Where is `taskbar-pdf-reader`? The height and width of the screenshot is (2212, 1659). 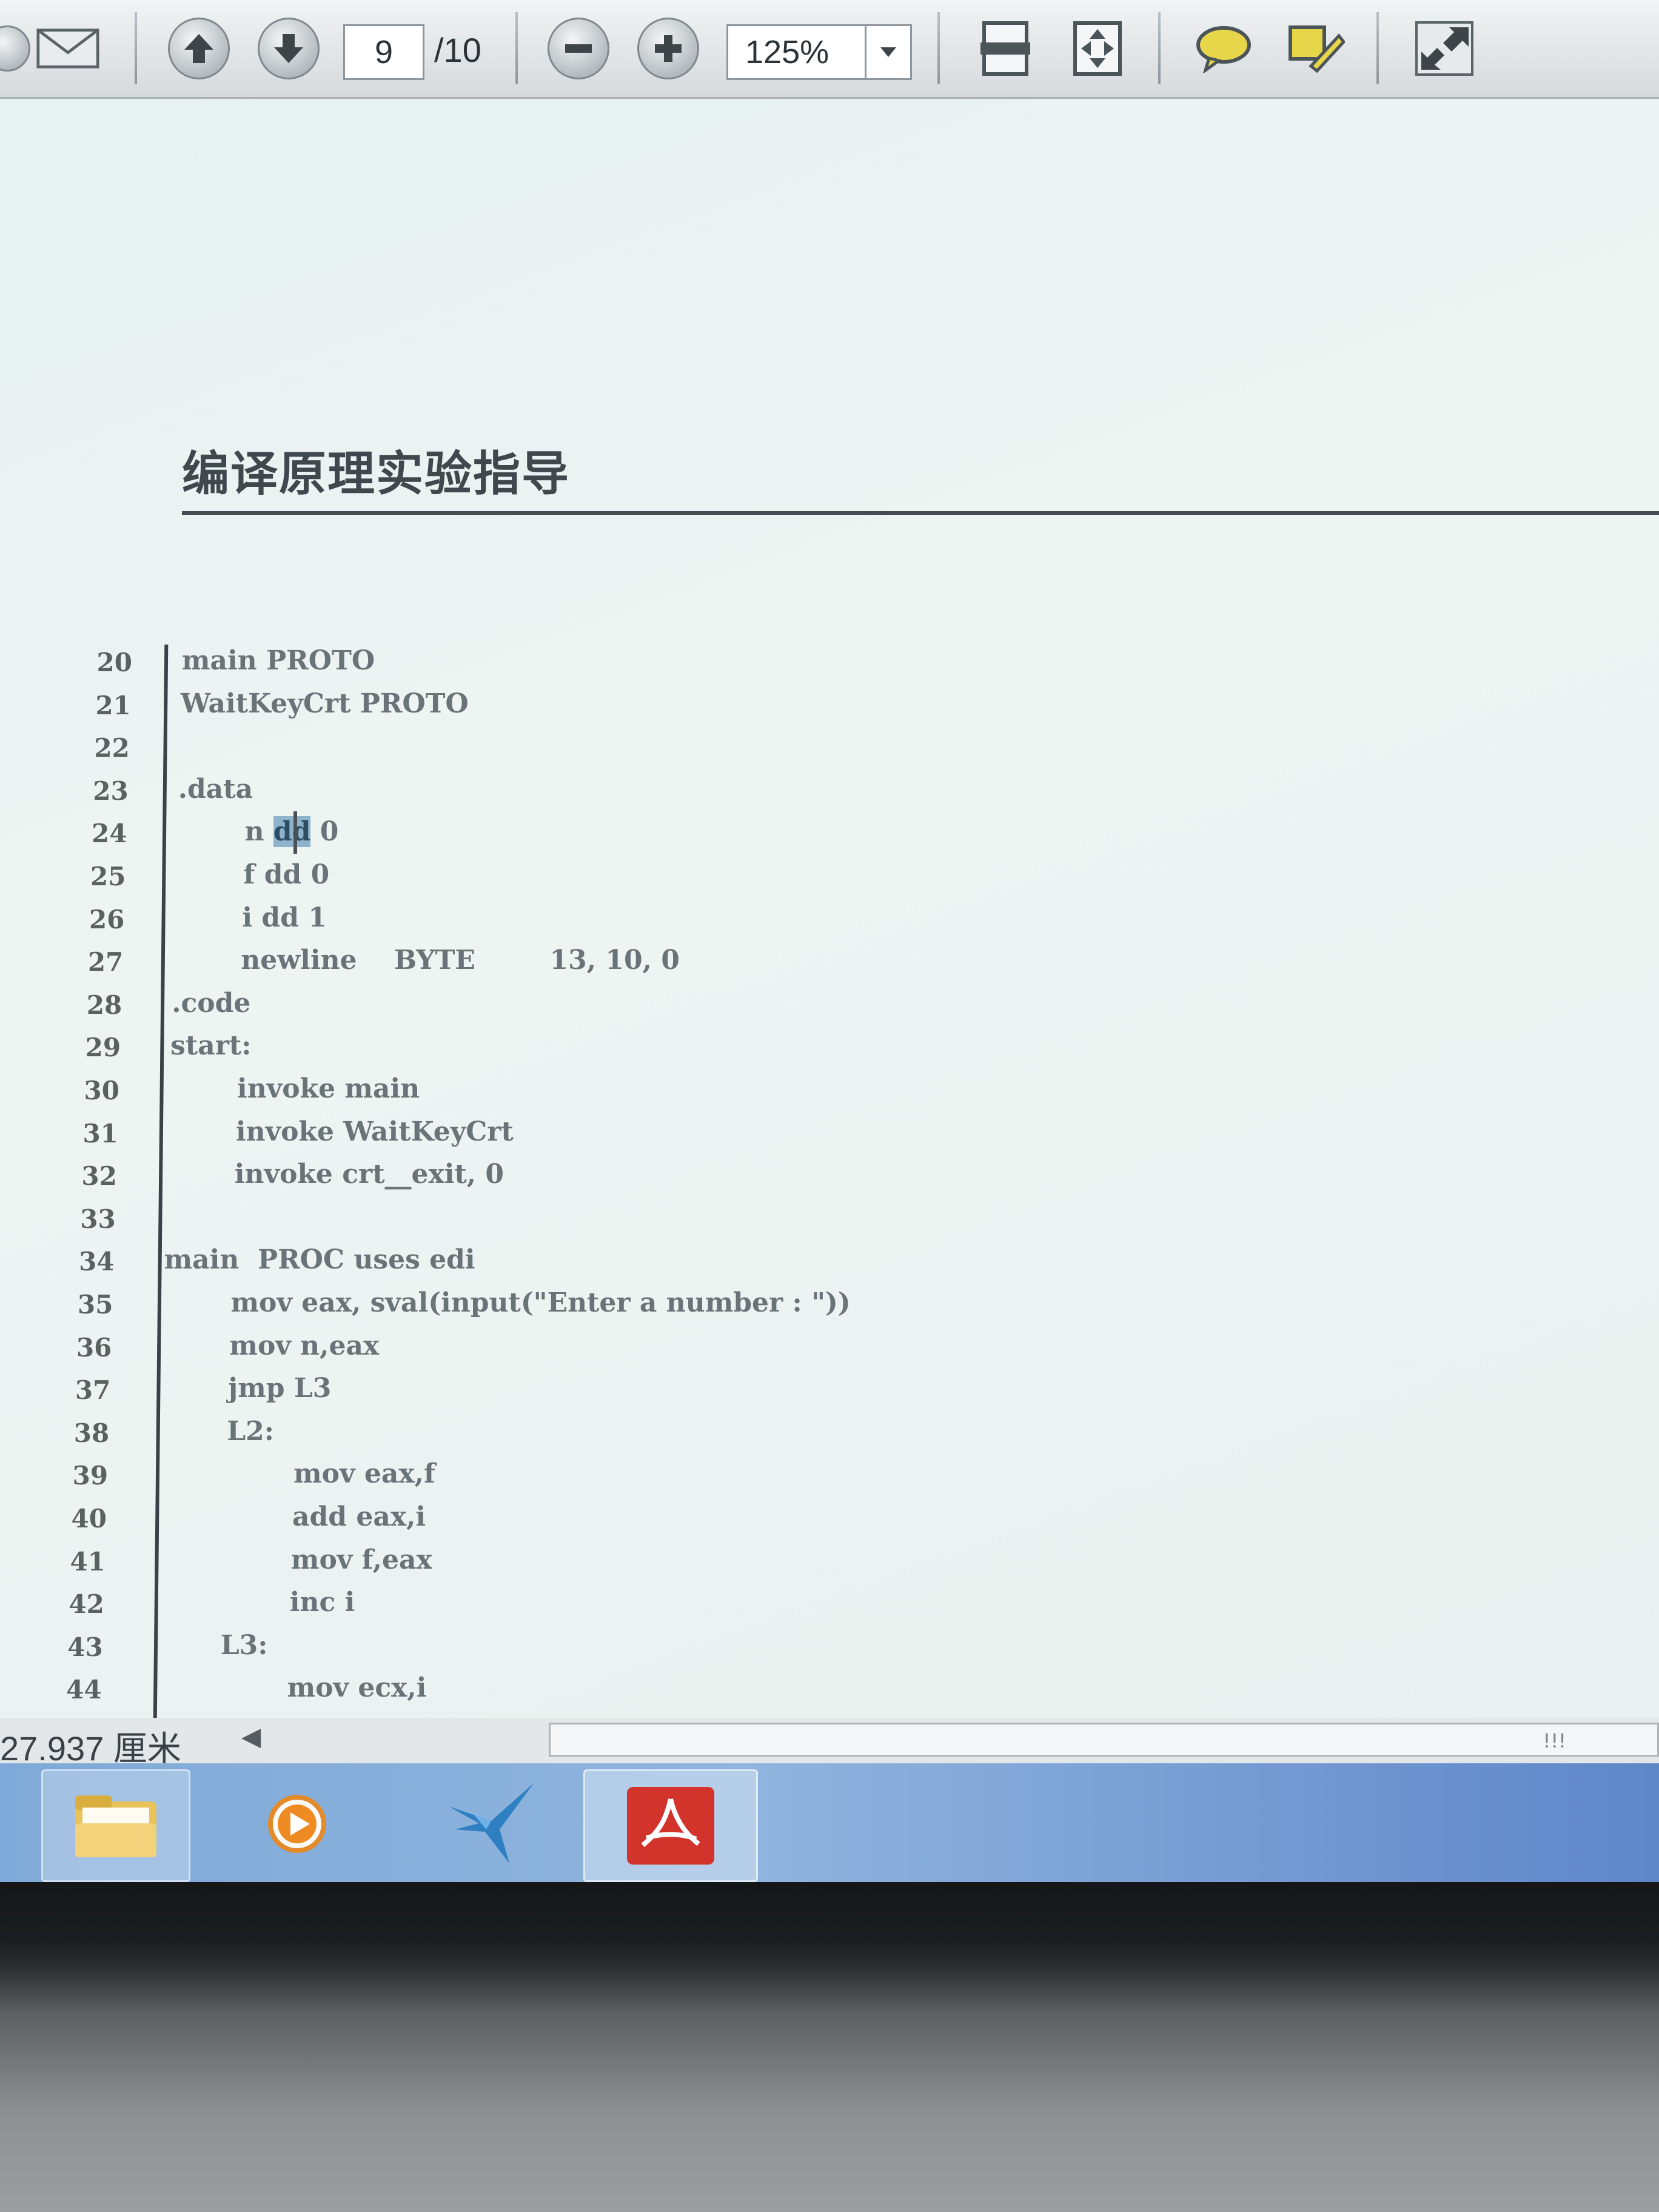 taskbar-pdf-reader is located at coordinates (670, 1825).